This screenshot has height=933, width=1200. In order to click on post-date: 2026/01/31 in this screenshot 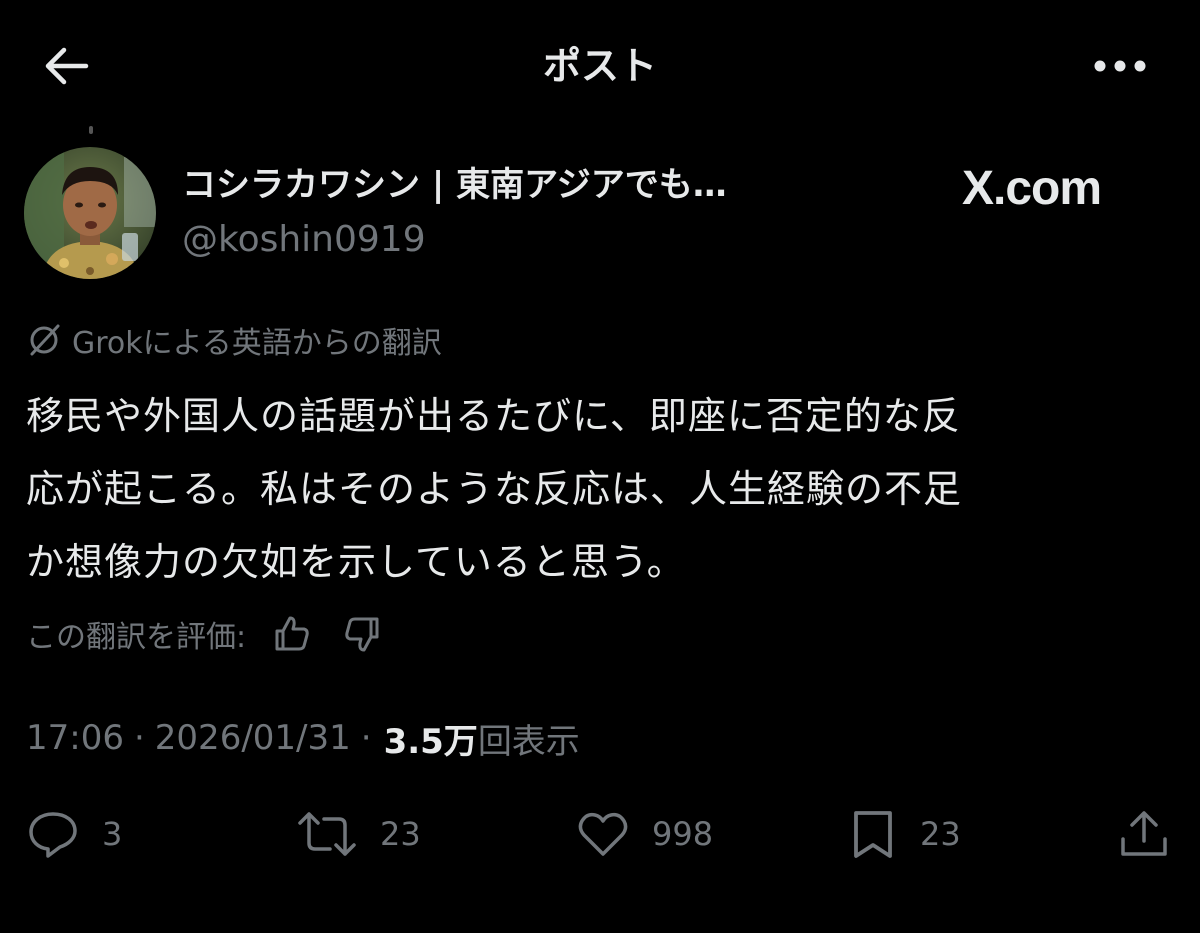, I will do `click(253, 738)`.